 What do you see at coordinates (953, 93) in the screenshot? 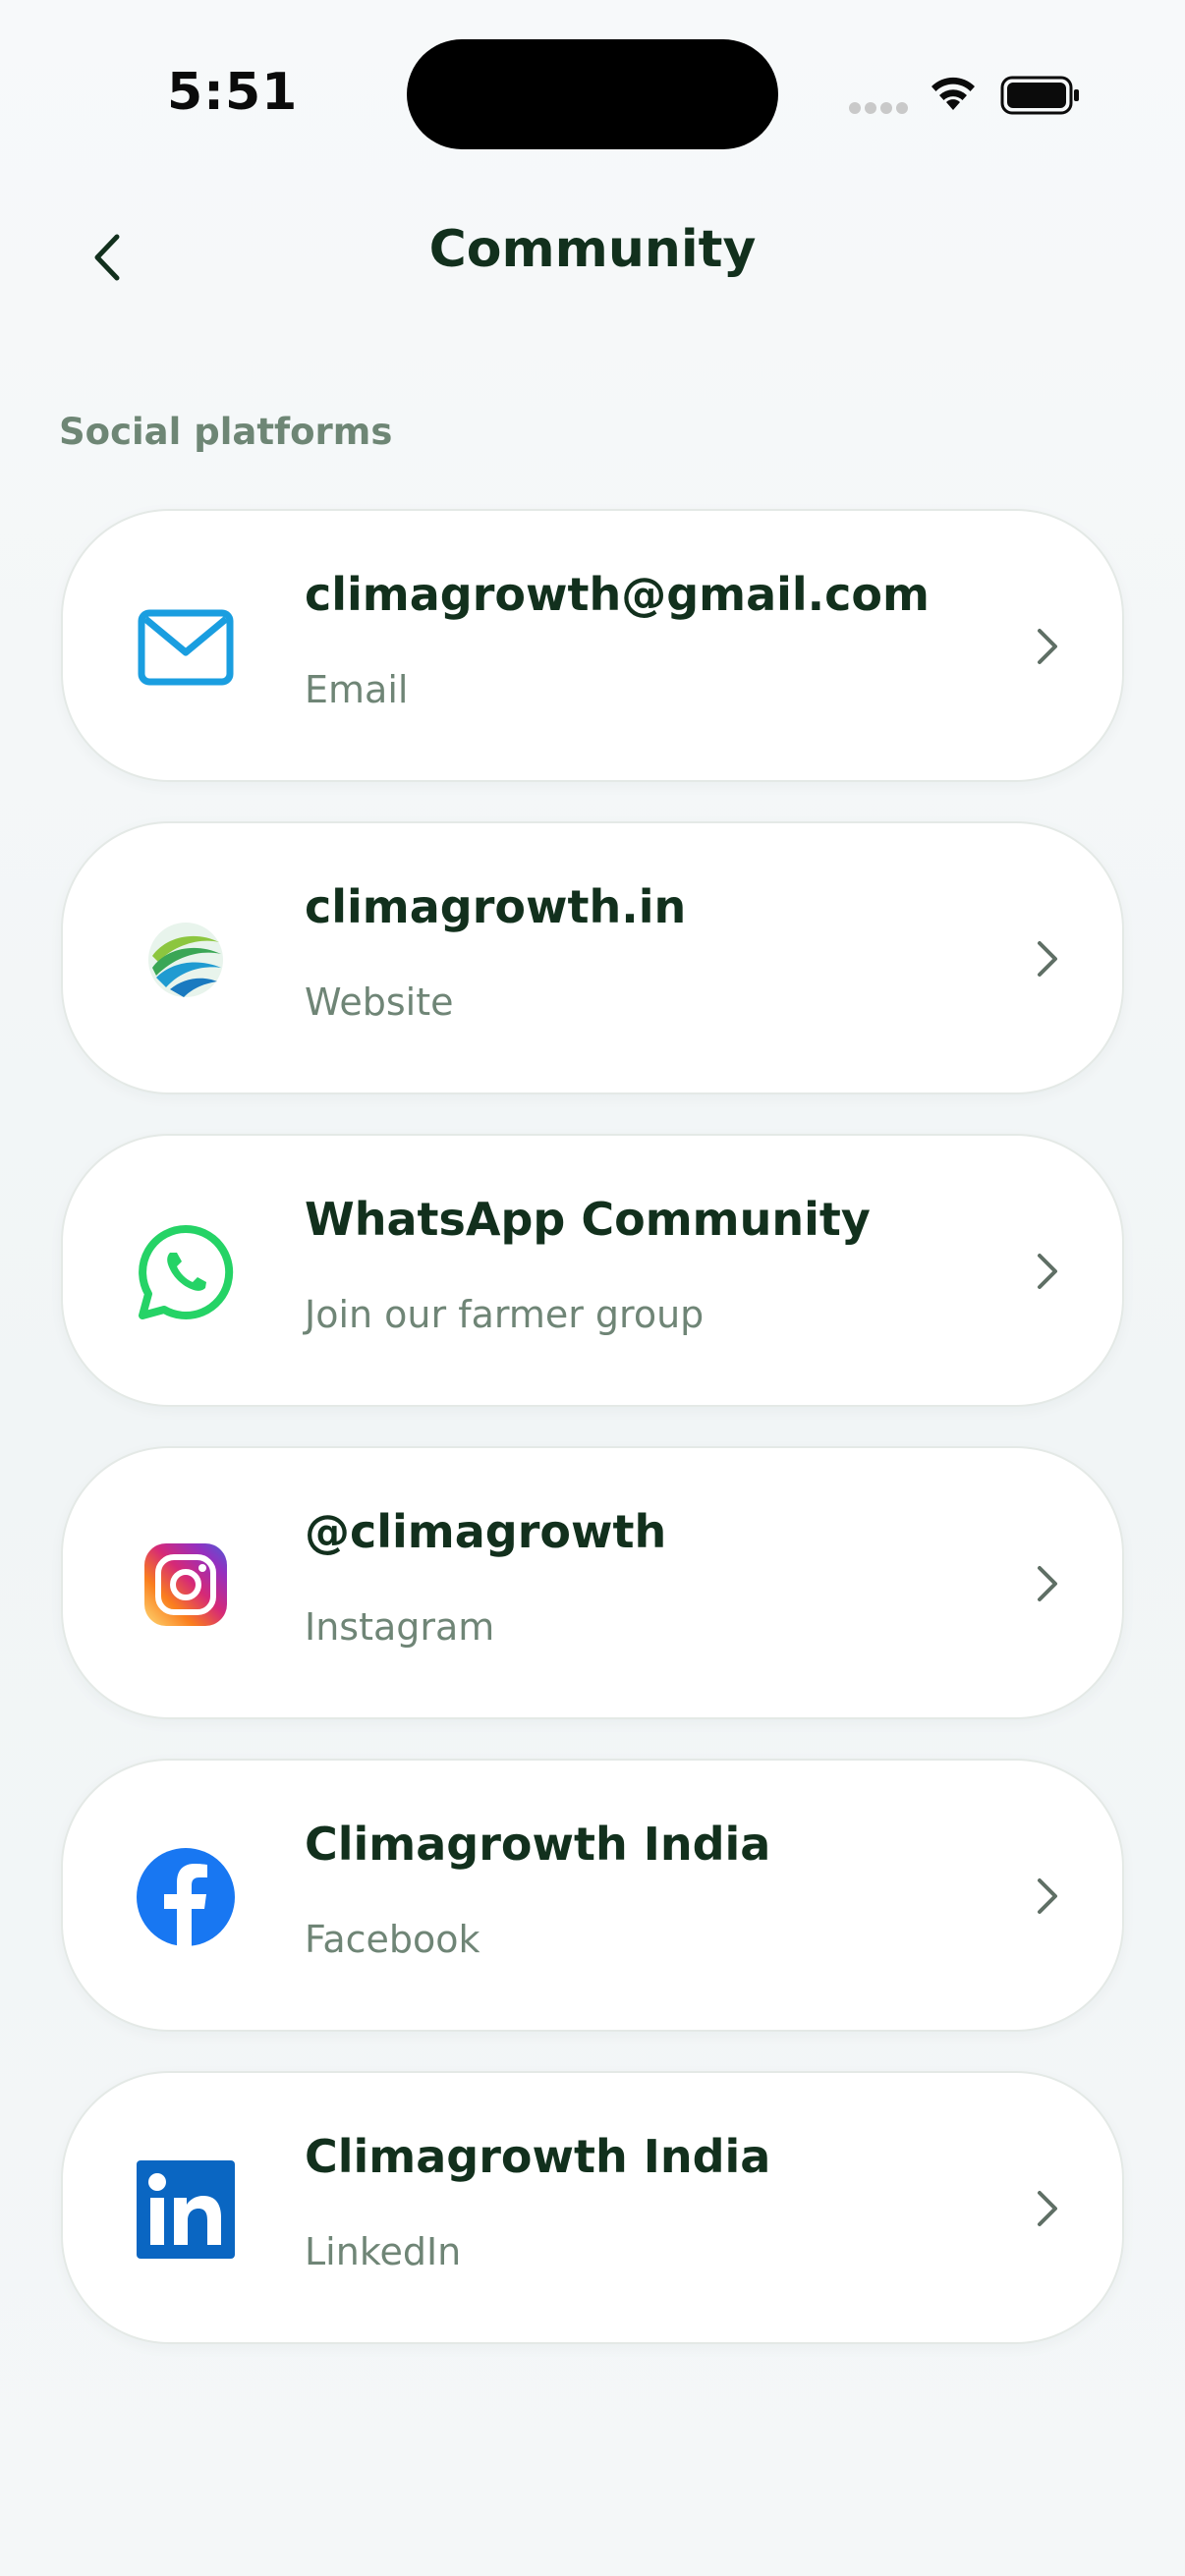
I see `wifi-icon` at bounding box center [953, 93].